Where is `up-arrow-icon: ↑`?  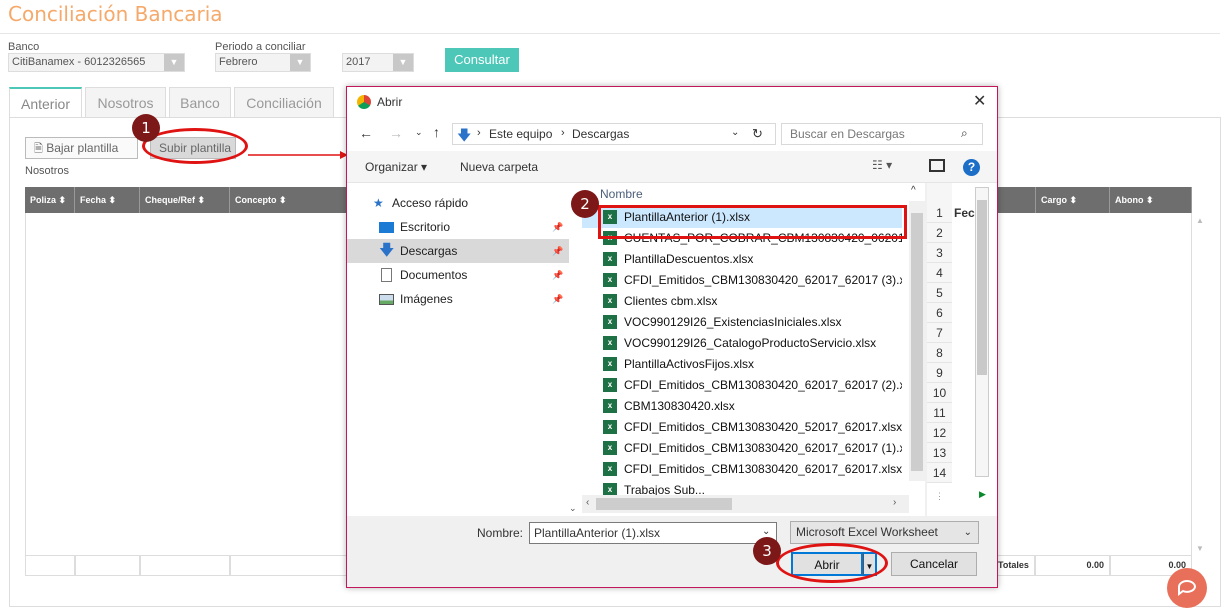
up-arrow-icon: ↑ is located at coordinates (436, 132).